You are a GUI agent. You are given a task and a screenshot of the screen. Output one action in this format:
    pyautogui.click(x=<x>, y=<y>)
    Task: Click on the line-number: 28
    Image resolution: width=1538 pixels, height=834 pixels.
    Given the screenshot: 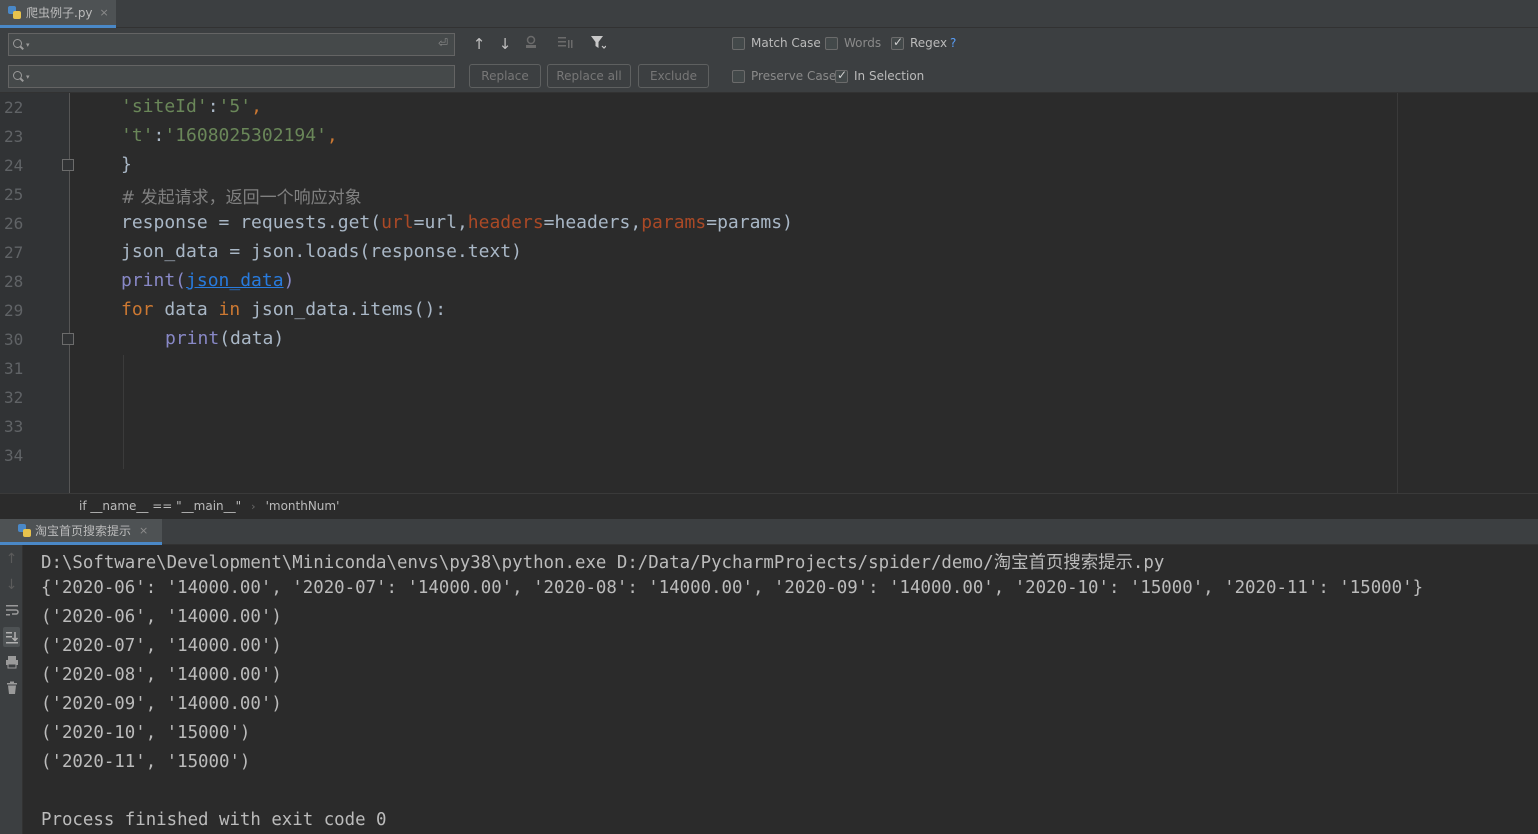 What is the action you would take?
    pyautogui.click(x=14, y=281)
    